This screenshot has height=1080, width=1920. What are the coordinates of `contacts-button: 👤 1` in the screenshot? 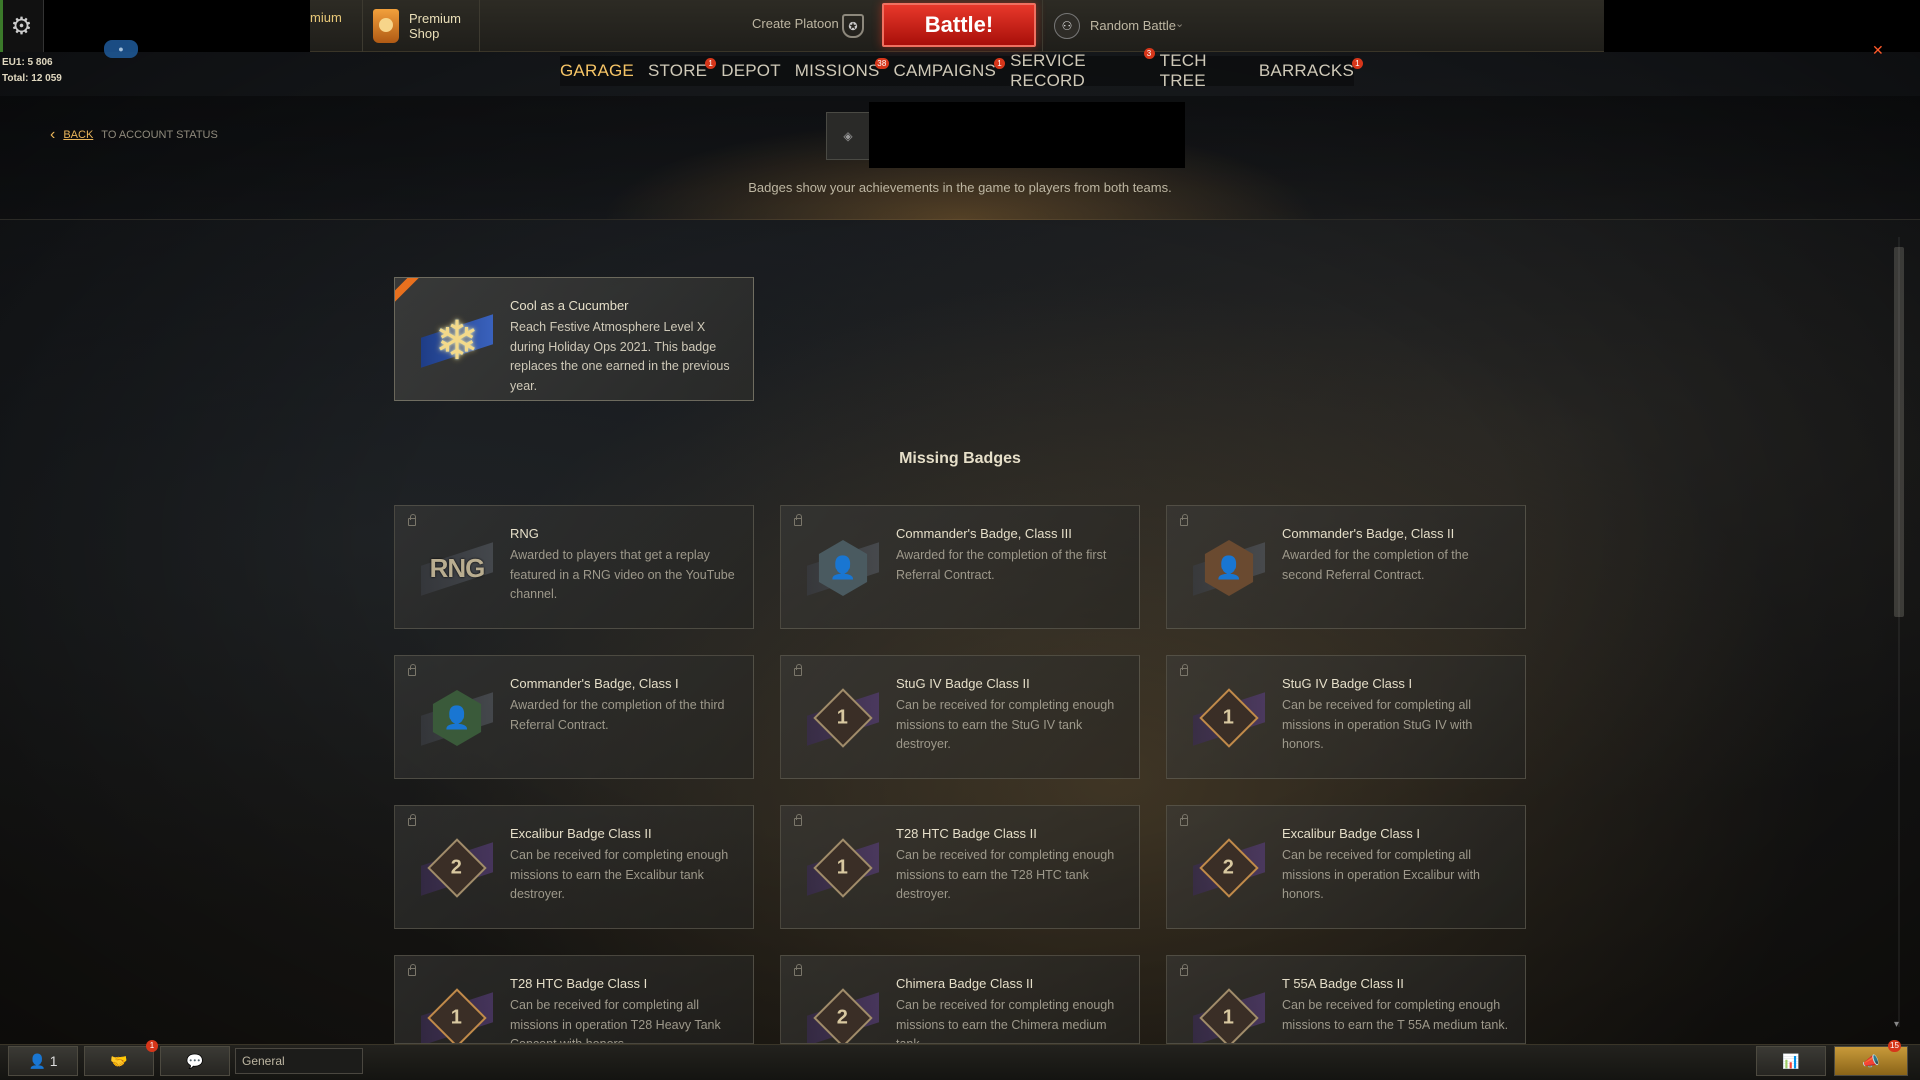 It's located at (43, 1061).